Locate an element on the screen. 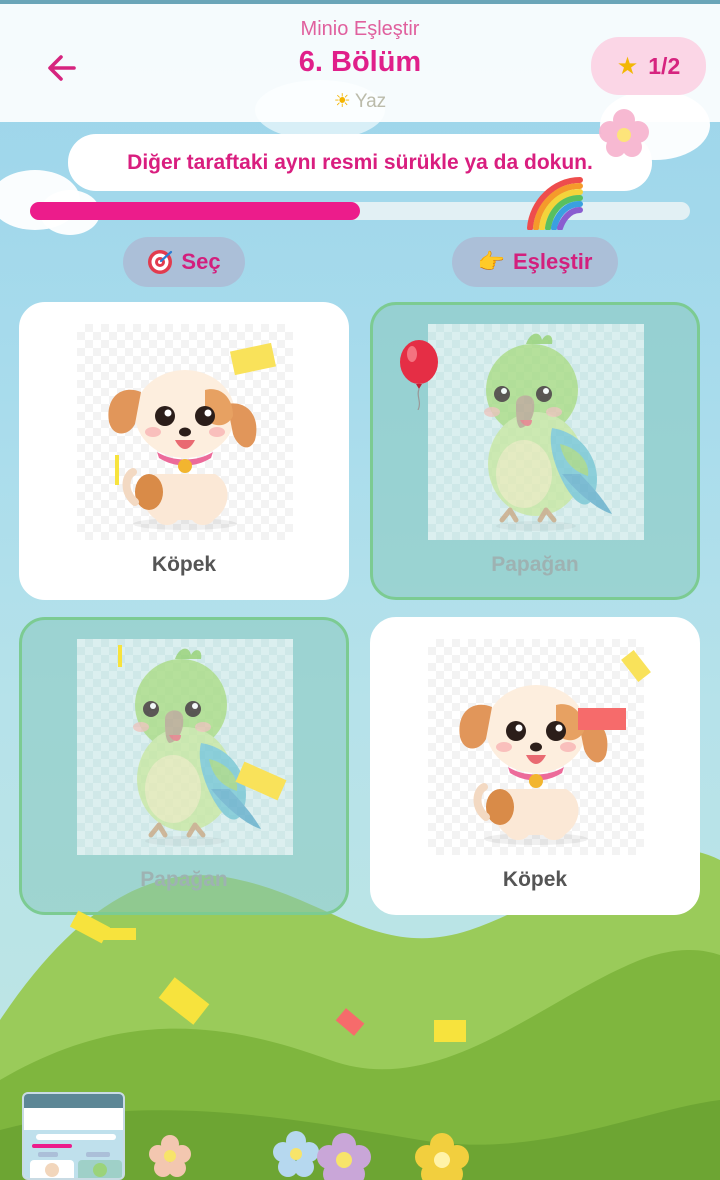 This screenshot has width=720, height=1180. dog-image is located at coordinates (536, 747).